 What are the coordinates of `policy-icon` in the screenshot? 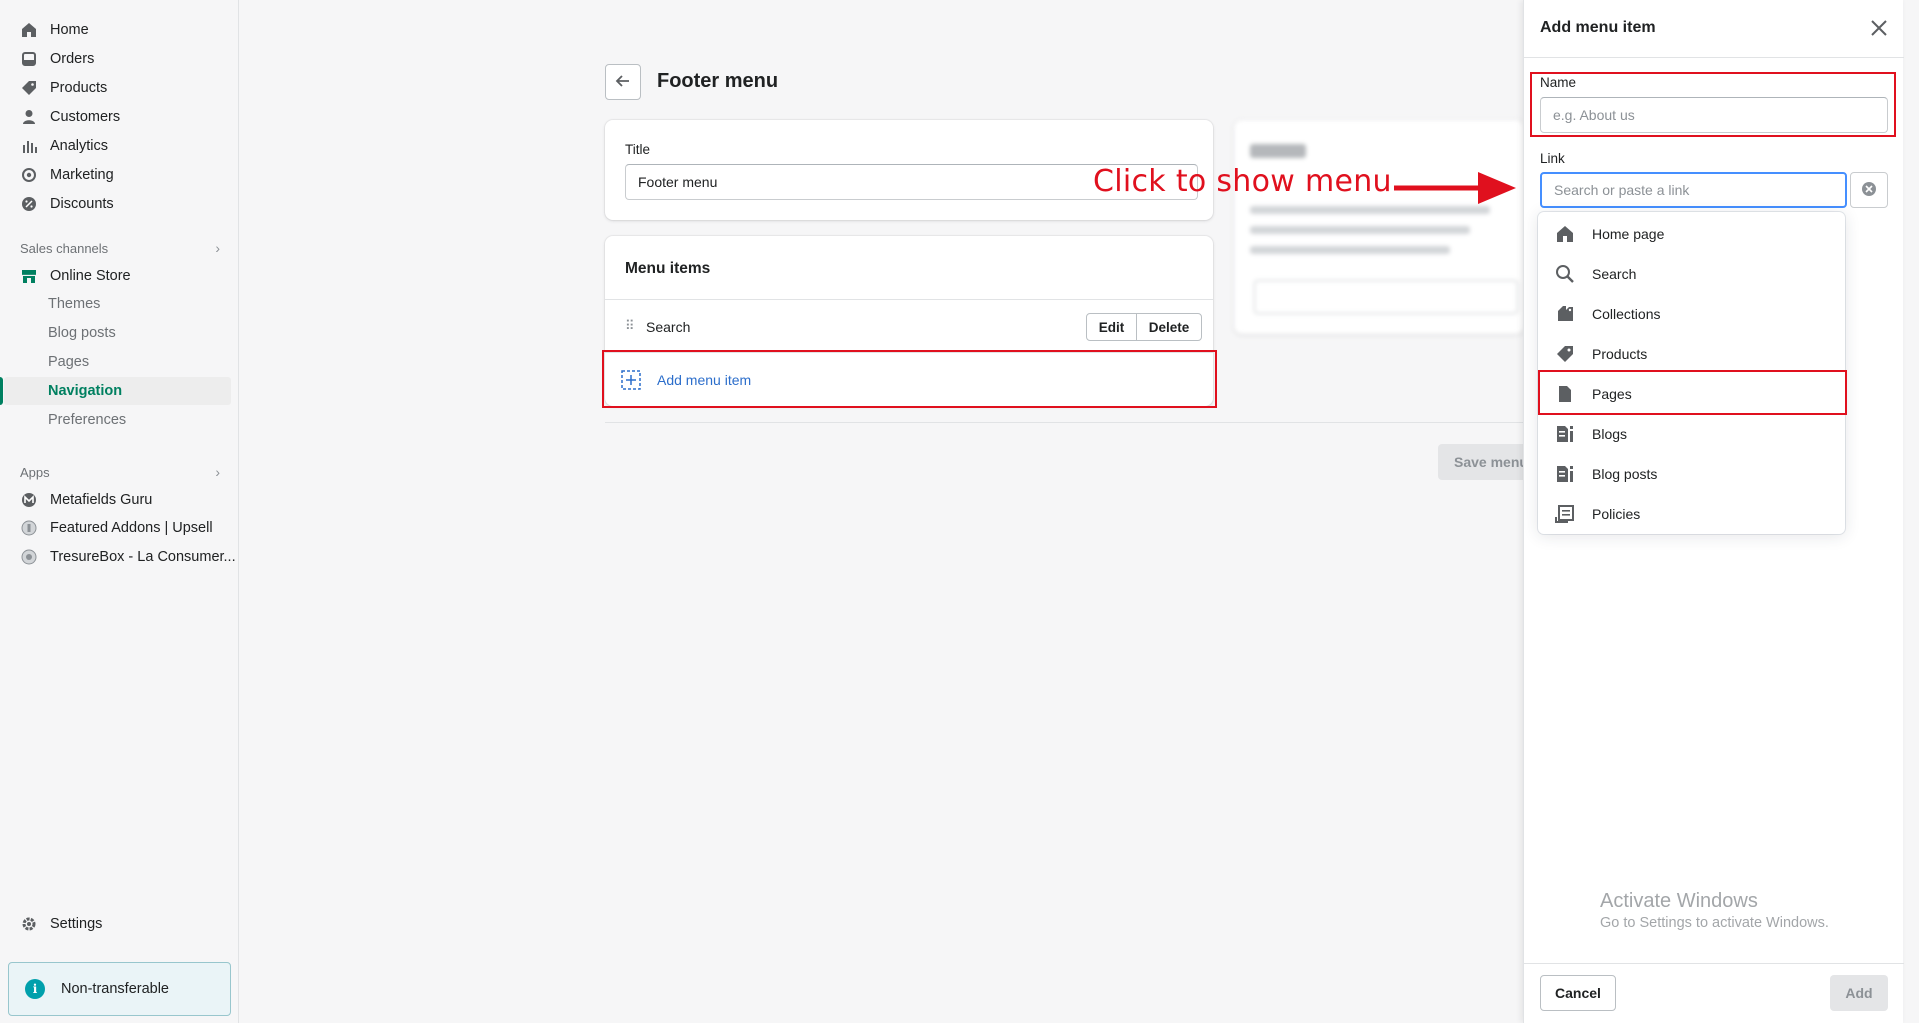 It's located at (1565, 514).